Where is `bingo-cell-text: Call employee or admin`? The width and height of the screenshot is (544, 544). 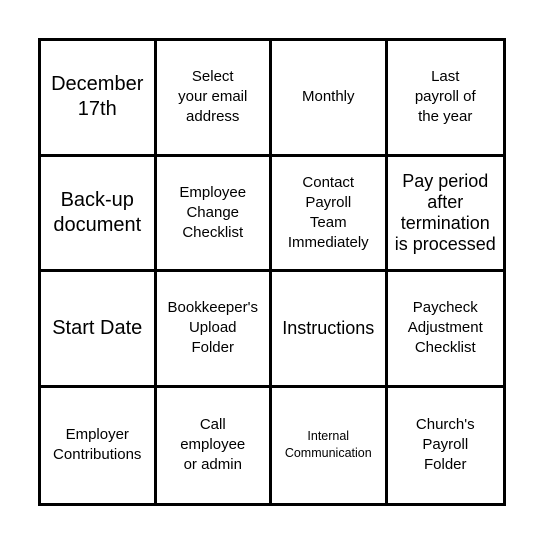 bingo-cell-text: Call employee or admin is located at coordinates (213, 445).